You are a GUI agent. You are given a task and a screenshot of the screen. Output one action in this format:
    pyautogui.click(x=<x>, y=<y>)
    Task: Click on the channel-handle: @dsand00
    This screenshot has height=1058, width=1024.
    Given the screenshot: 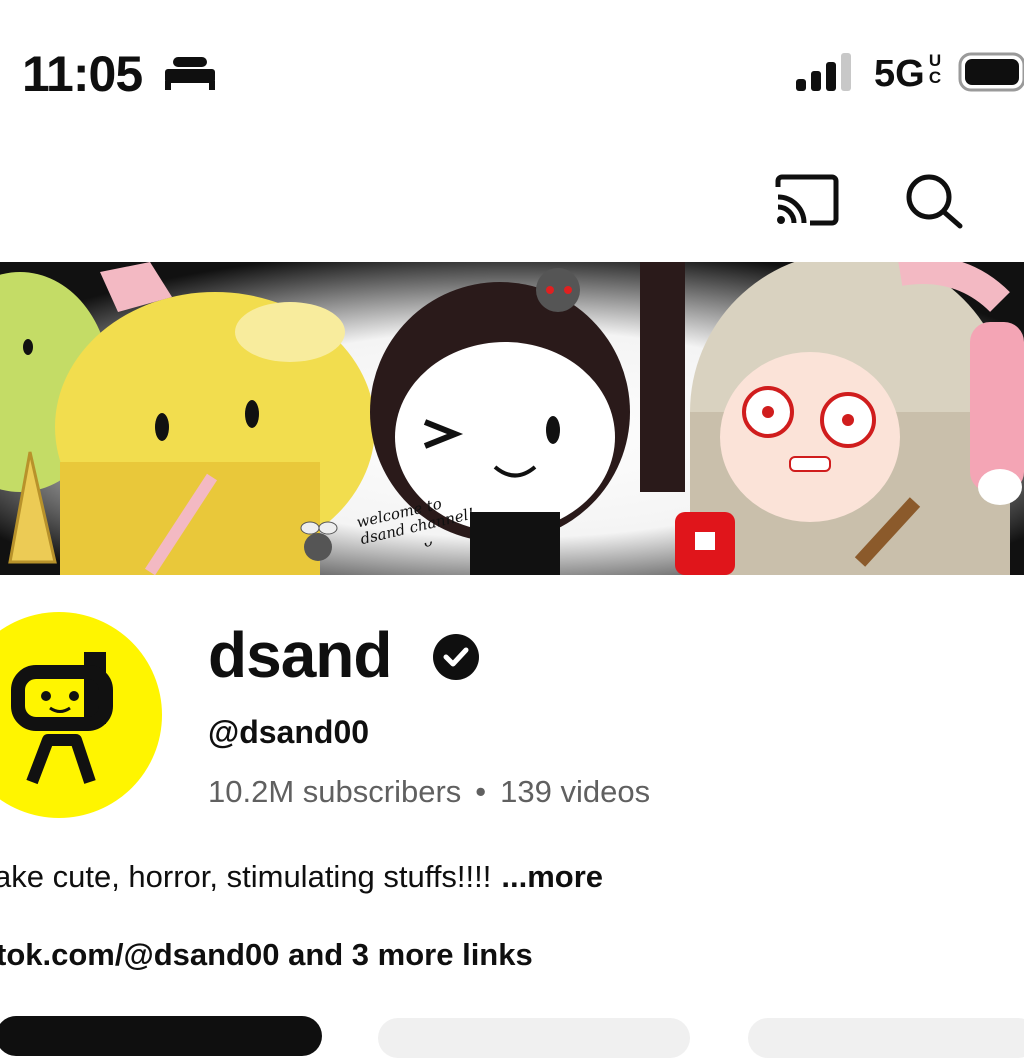 What is the action you would take?
    pyautogui.click(x=289, y=732)
    